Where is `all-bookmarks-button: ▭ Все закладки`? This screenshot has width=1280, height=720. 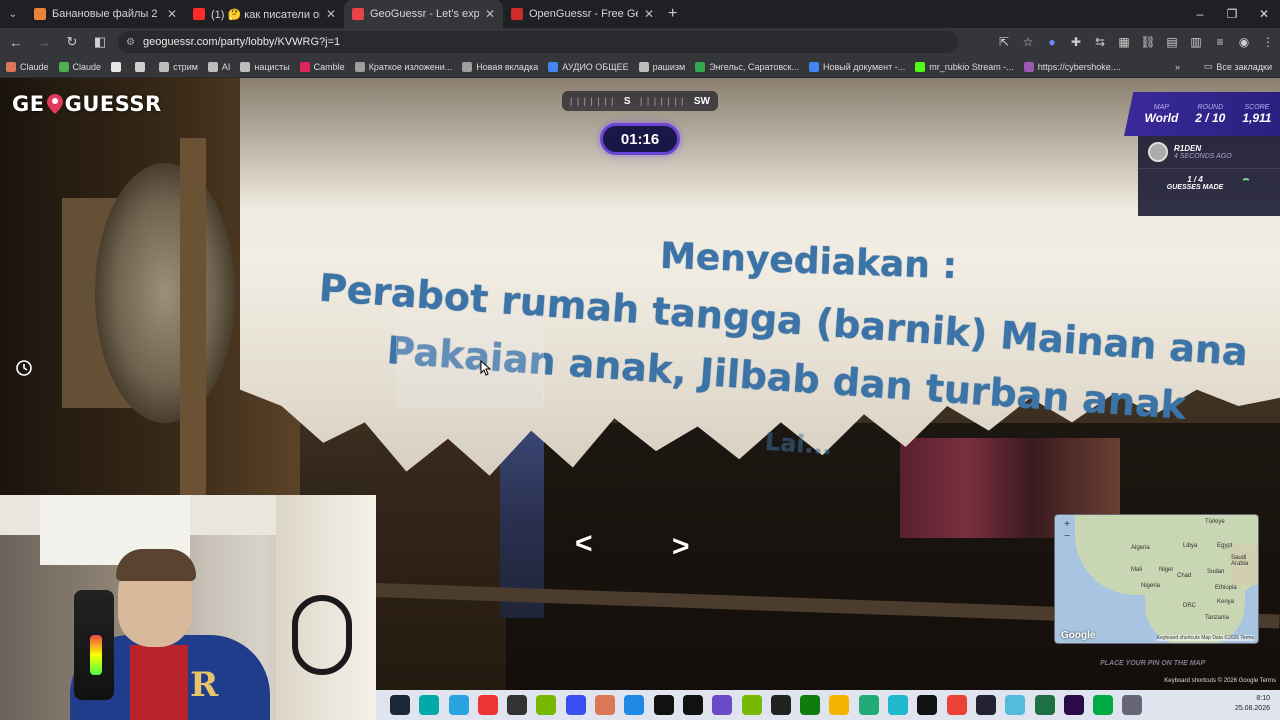
all-bookmarks-button: ▭ Все закладки is located at coordinates (1238, 66).